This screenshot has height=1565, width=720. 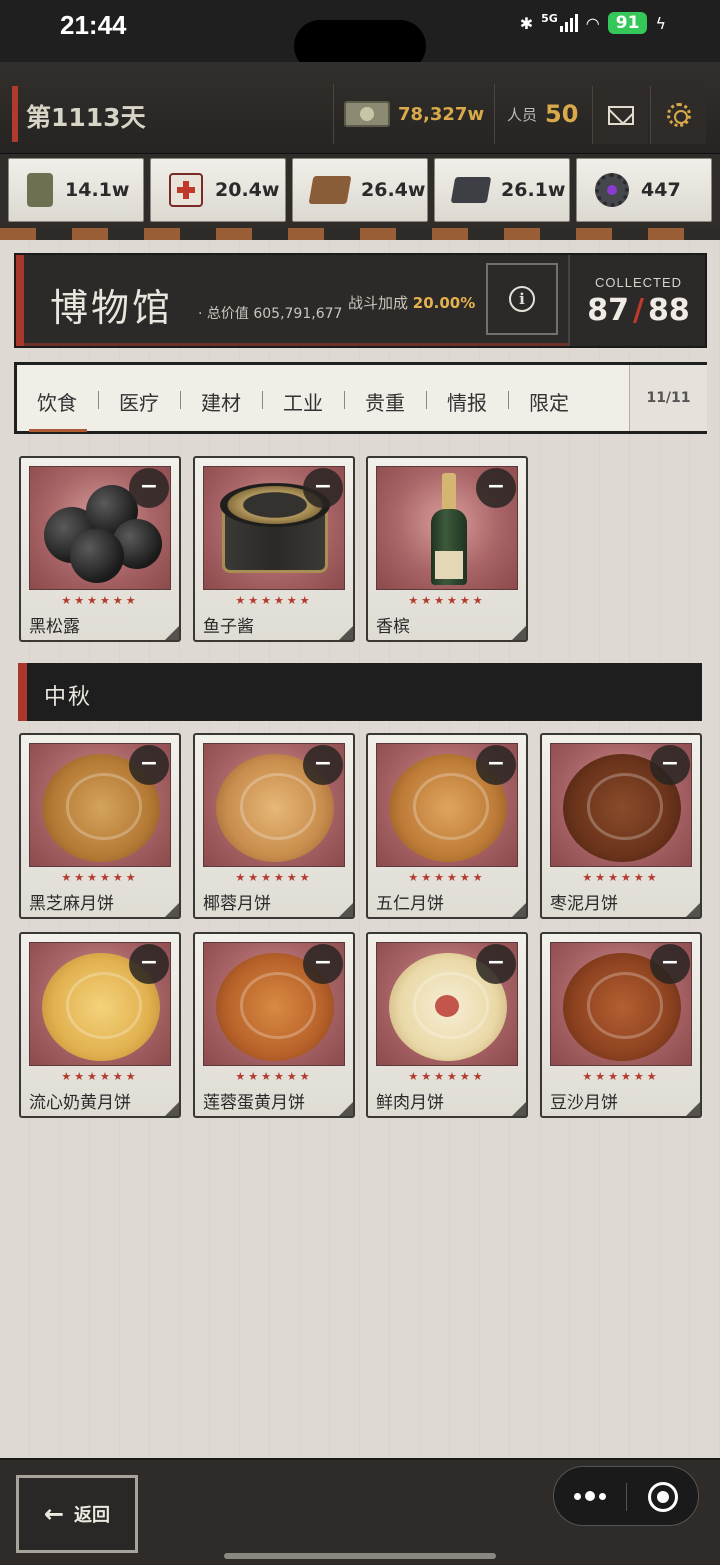 I want to click on item-name: 五仁月饼, so click(x=410, y=904).